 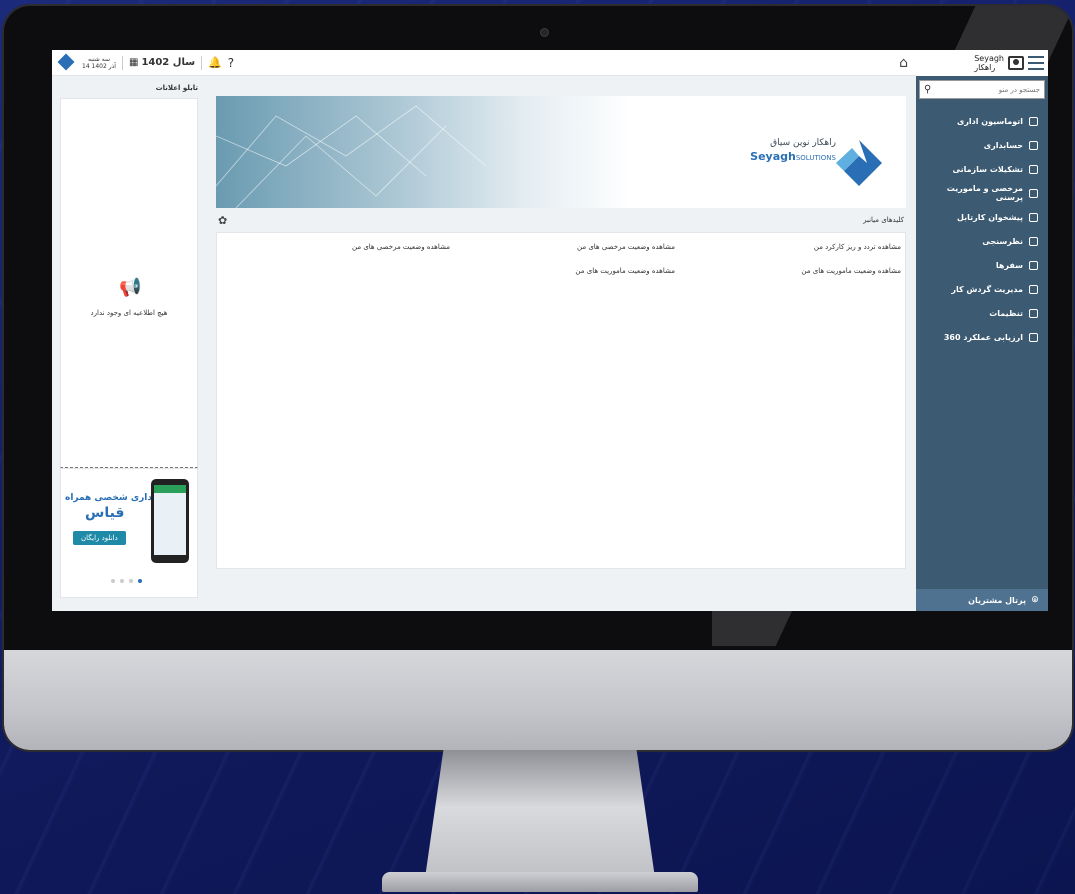 I want to click on ledger-icon, so click(x=1033, y=145).